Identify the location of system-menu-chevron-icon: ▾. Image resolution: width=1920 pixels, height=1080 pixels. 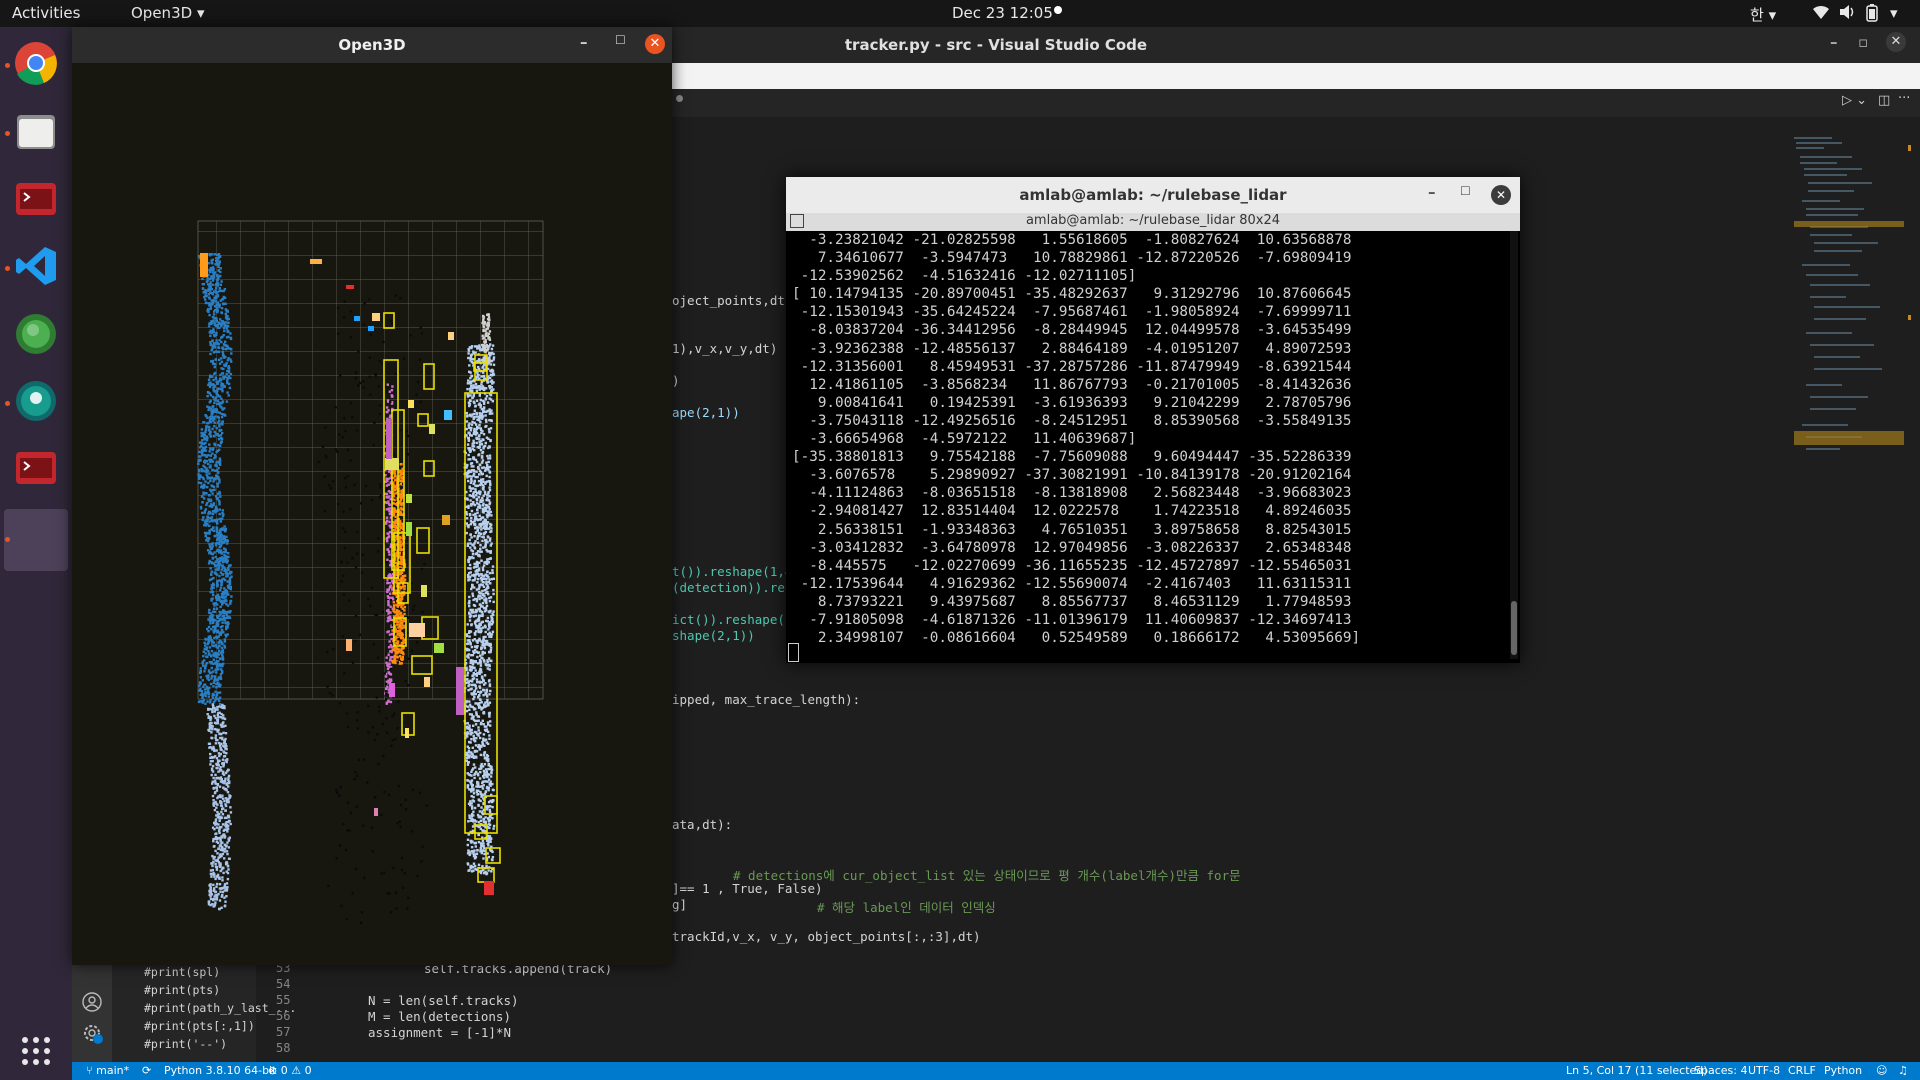
(1894, 13).